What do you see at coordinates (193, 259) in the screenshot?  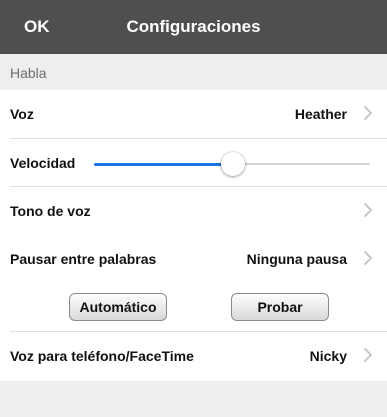 I see `row-pausar: Pausar entre palabras Ninguna pausa` at bounding box center [193, 259].